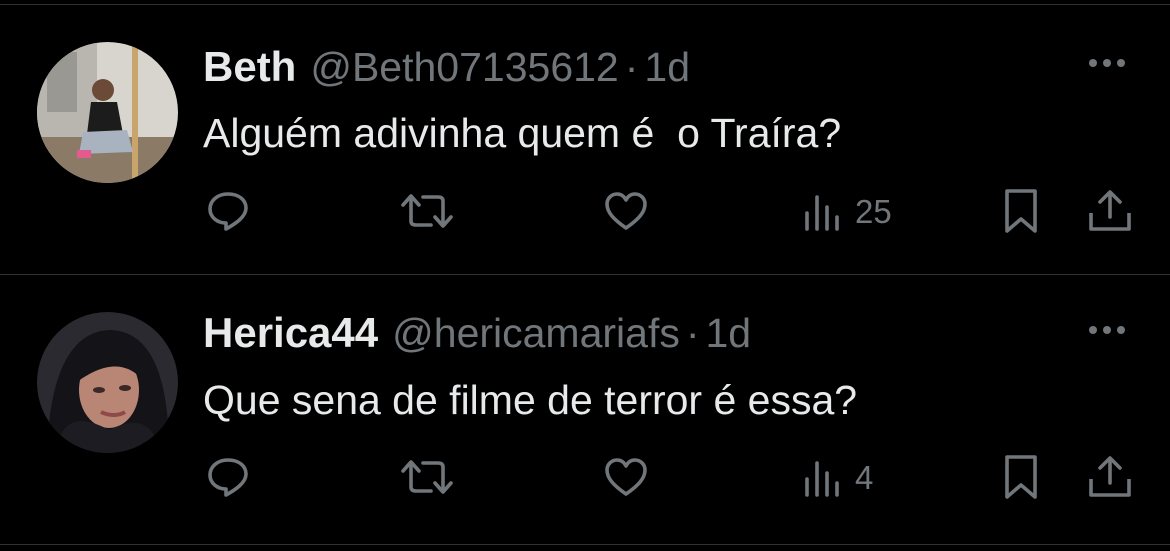 The height and width of the screenshot is (551, 1170). Describe the element at coordinates (864, 477) in the screenshot. I see `views-count: 4` at that location.